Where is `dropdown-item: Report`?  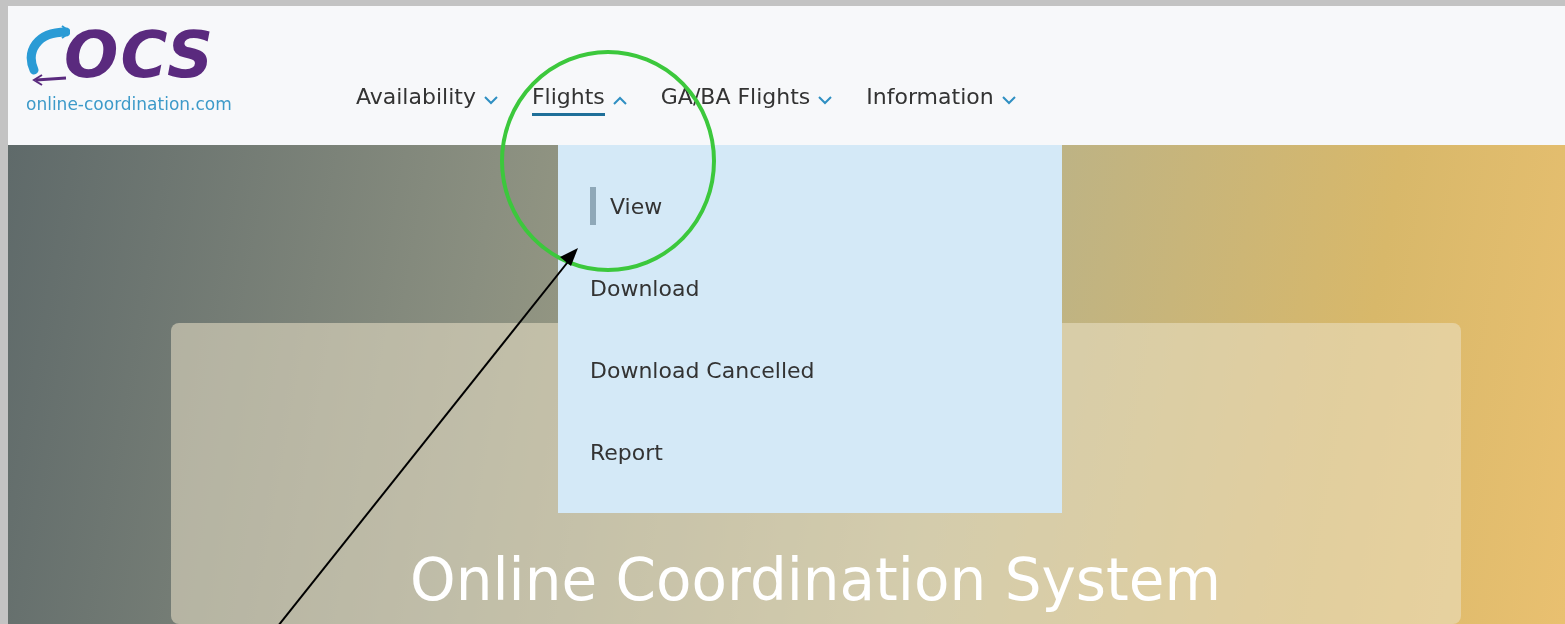
dropdown-item: Report is located at coordinates (810, 452).